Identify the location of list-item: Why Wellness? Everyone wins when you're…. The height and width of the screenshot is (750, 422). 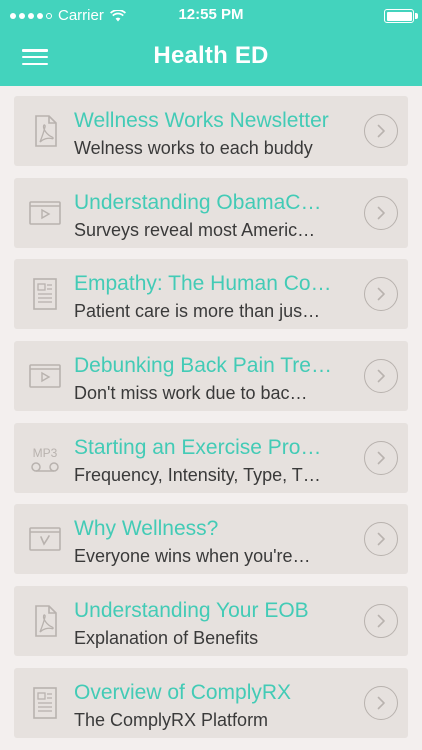
(211, 539).